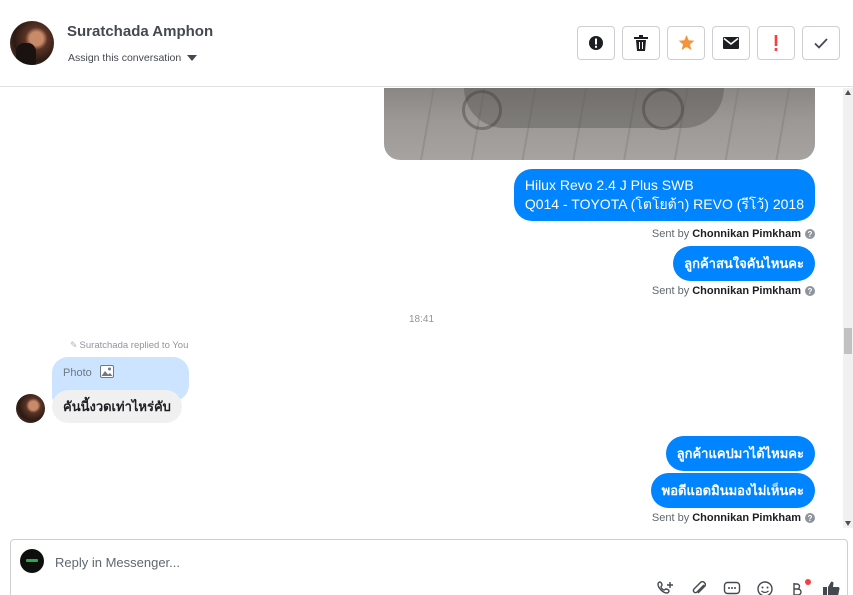 This screenshot has width=853, height=595. I want to click on outgoing-message: ลูกค้าแคปมาได้ไหมคะ, so click(740, 453).